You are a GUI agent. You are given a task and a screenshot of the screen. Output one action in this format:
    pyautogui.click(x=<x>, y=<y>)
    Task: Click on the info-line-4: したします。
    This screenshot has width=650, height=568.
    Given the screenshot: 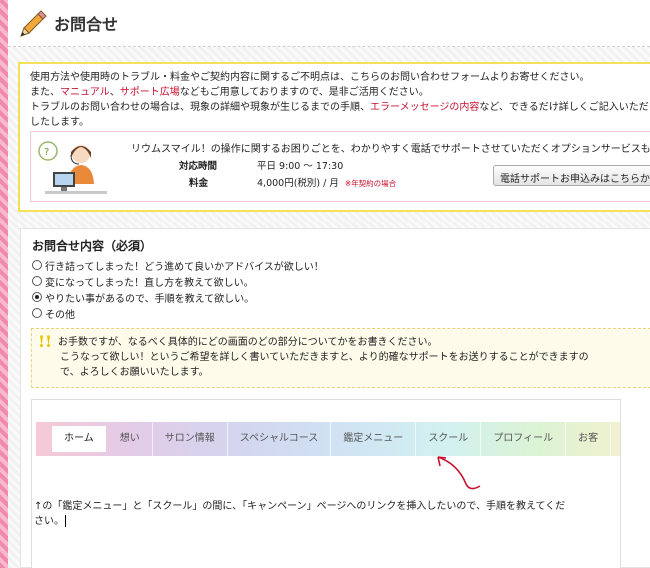 What is the action you would take?
    pyautogui.click(x=59, y=122)
    